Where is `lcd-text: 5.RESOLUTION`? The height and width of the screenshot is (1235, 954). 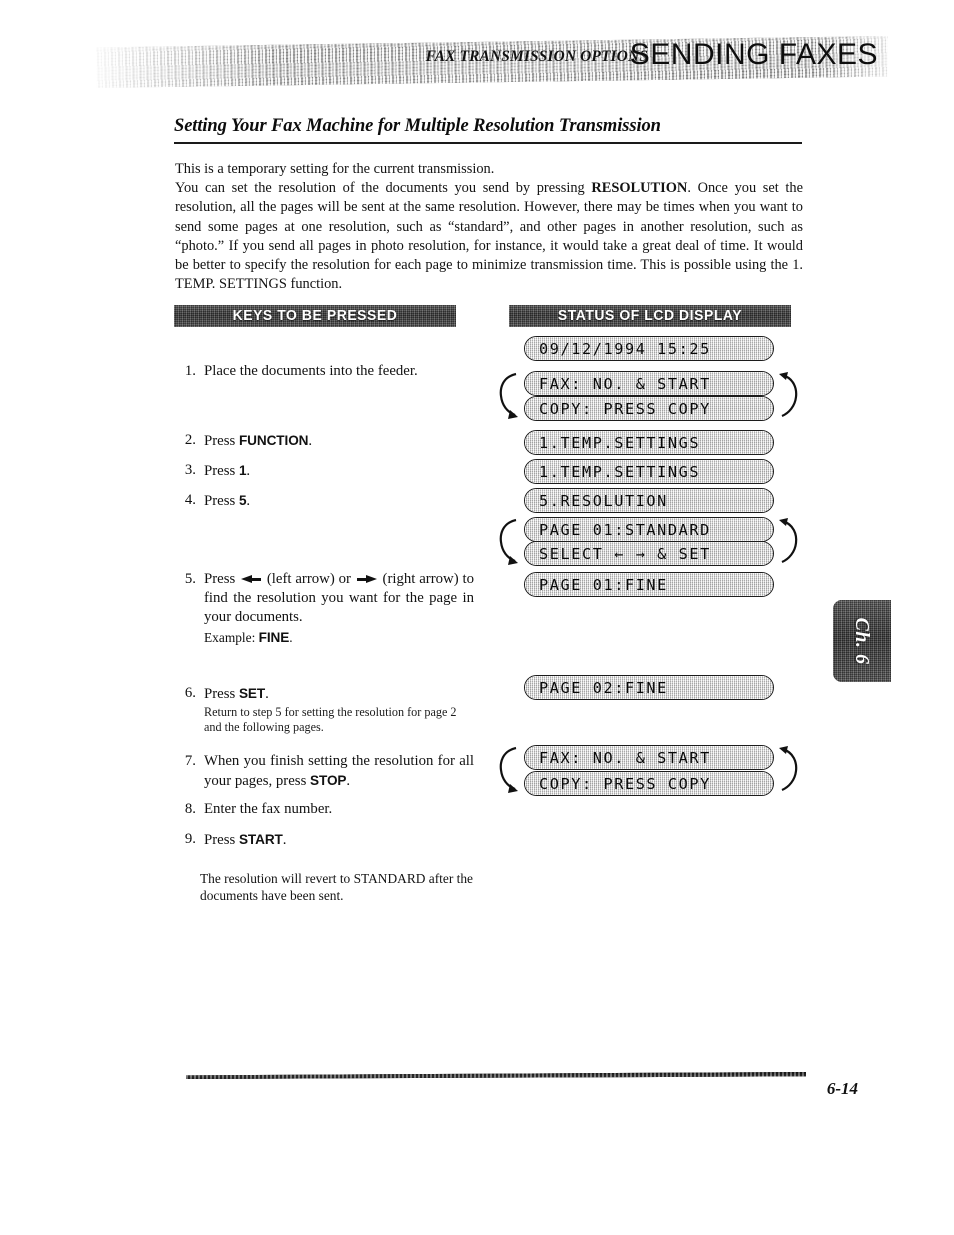
lcd-text: 5.RESOLUTION is located at coordinates (603, 500).